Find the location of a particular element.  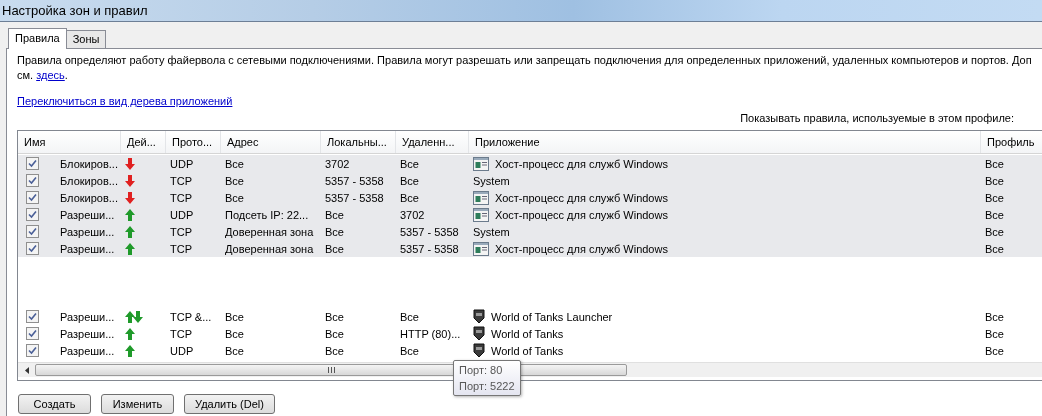

scroll-left-icon is located at coordinates (26, 370).